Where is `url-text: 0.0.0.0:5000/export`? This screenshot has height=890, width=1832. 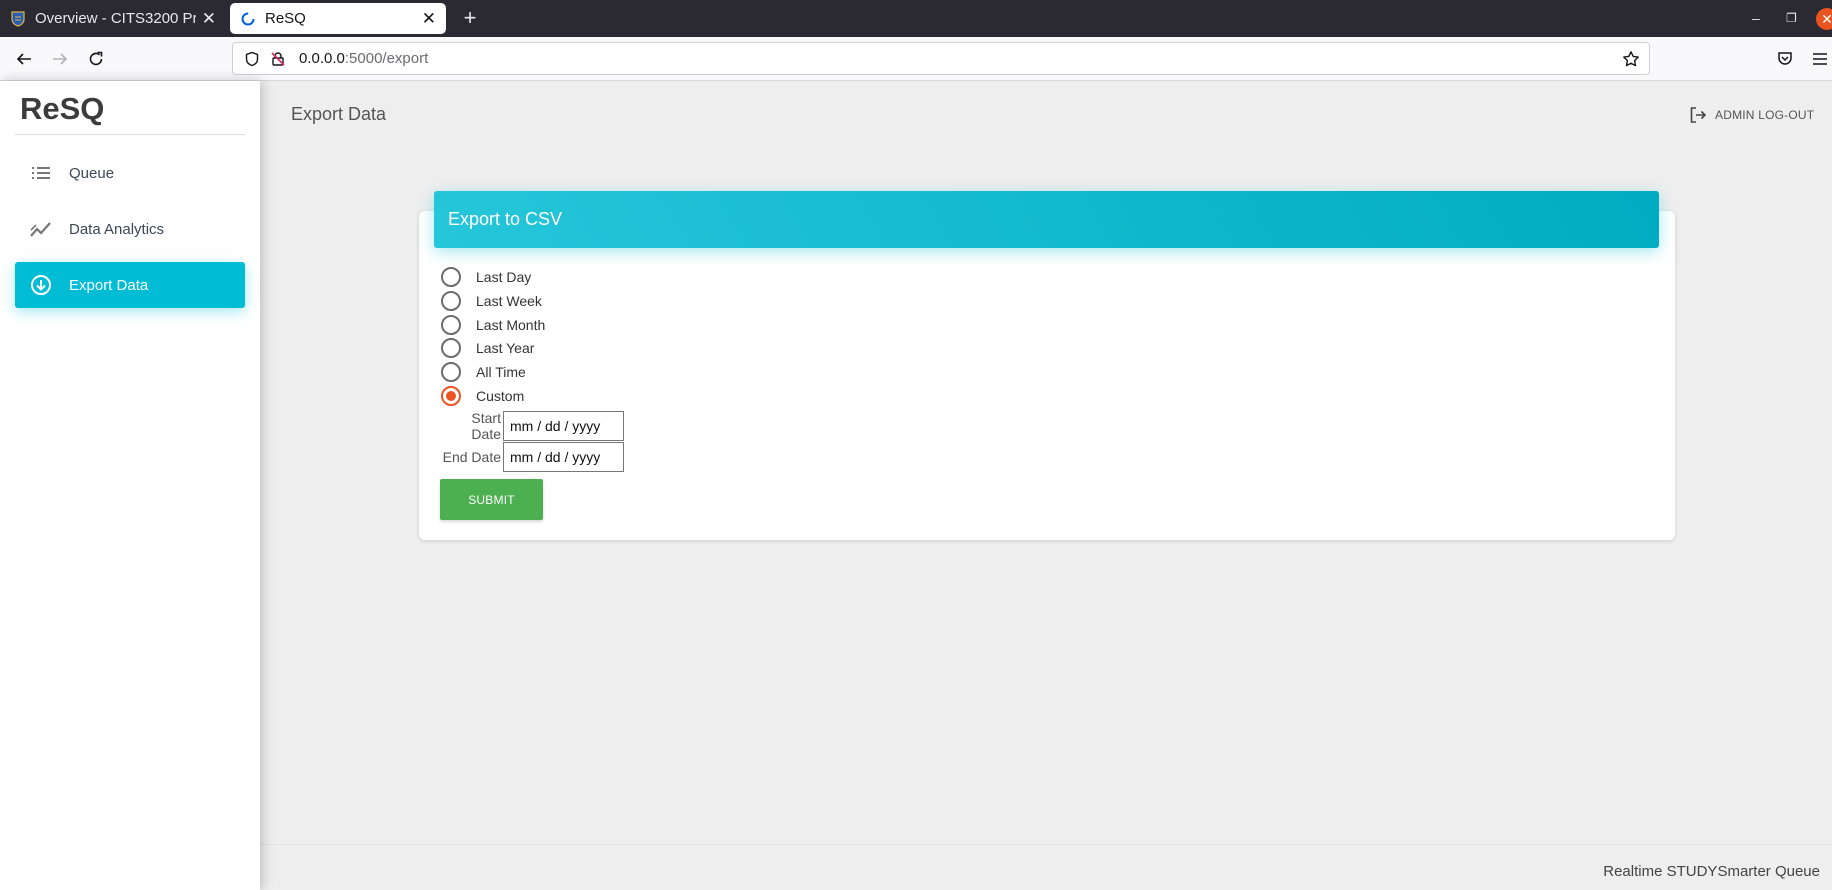
url-text: 0.0.0.0:5000/export is located at coordinates (363, 58).